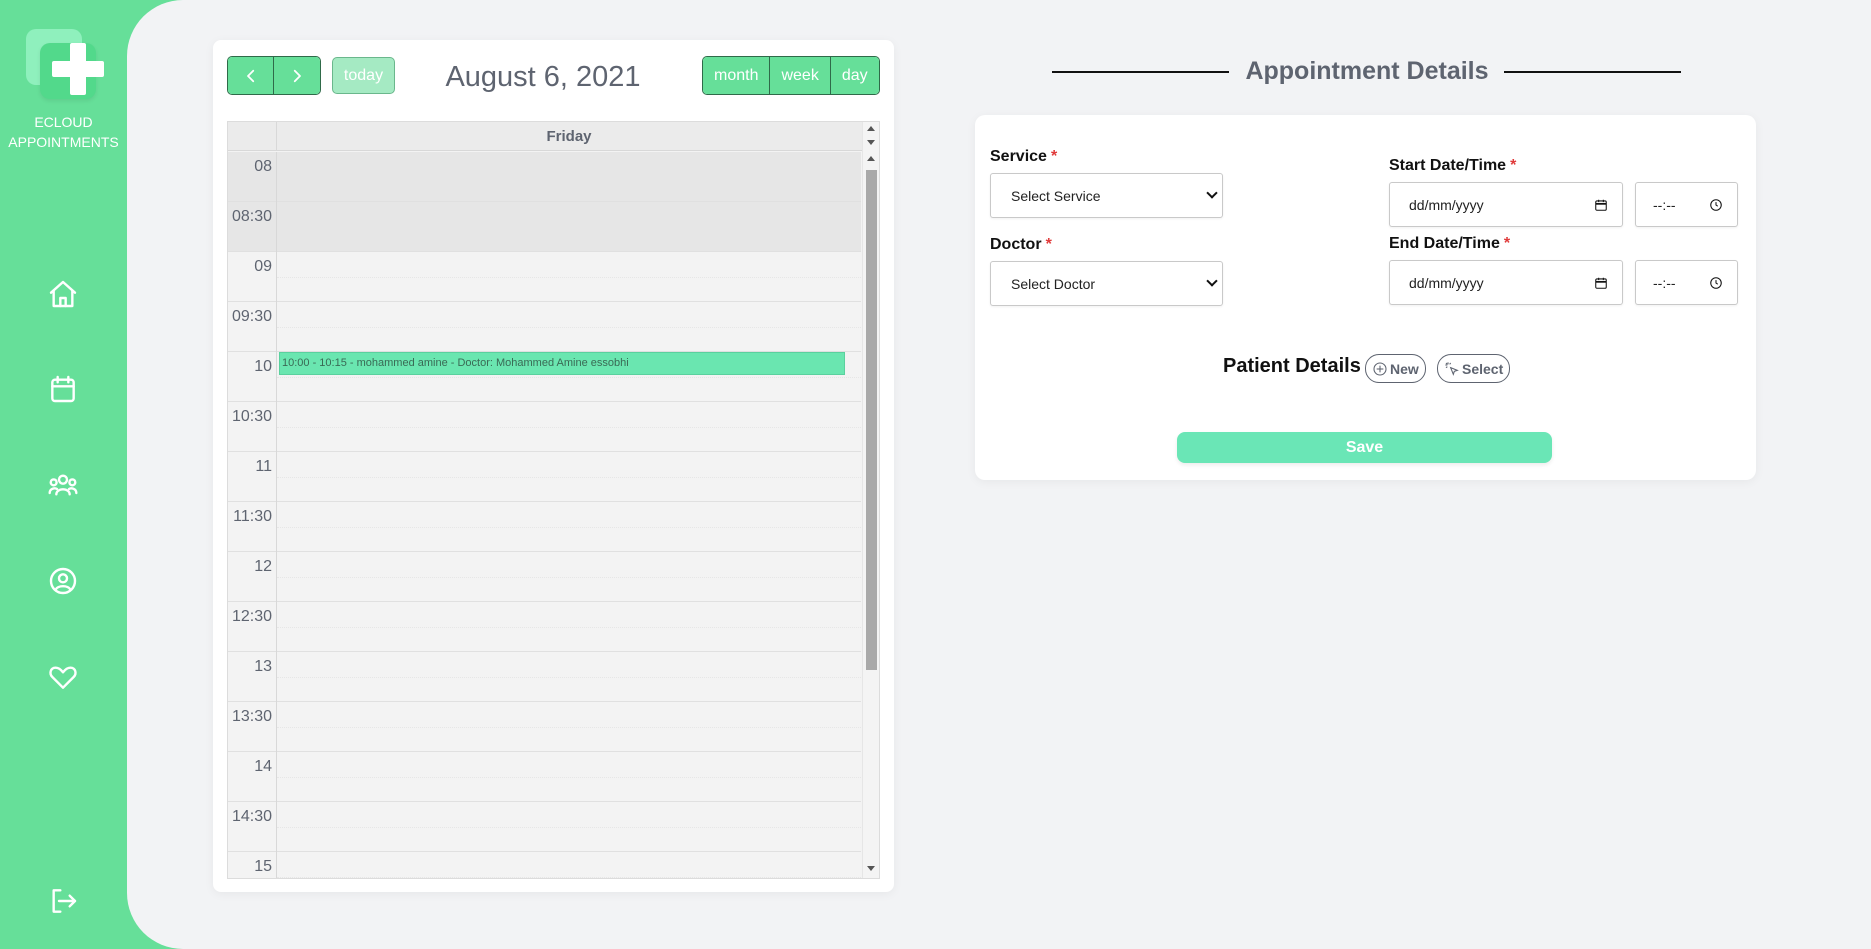 The height and width of the screenshot is (949, 1871). Describe the element at coordinates (1506, 282) in the screenshot. I see `end-date-input: dd/mm/yyyy` at that location.